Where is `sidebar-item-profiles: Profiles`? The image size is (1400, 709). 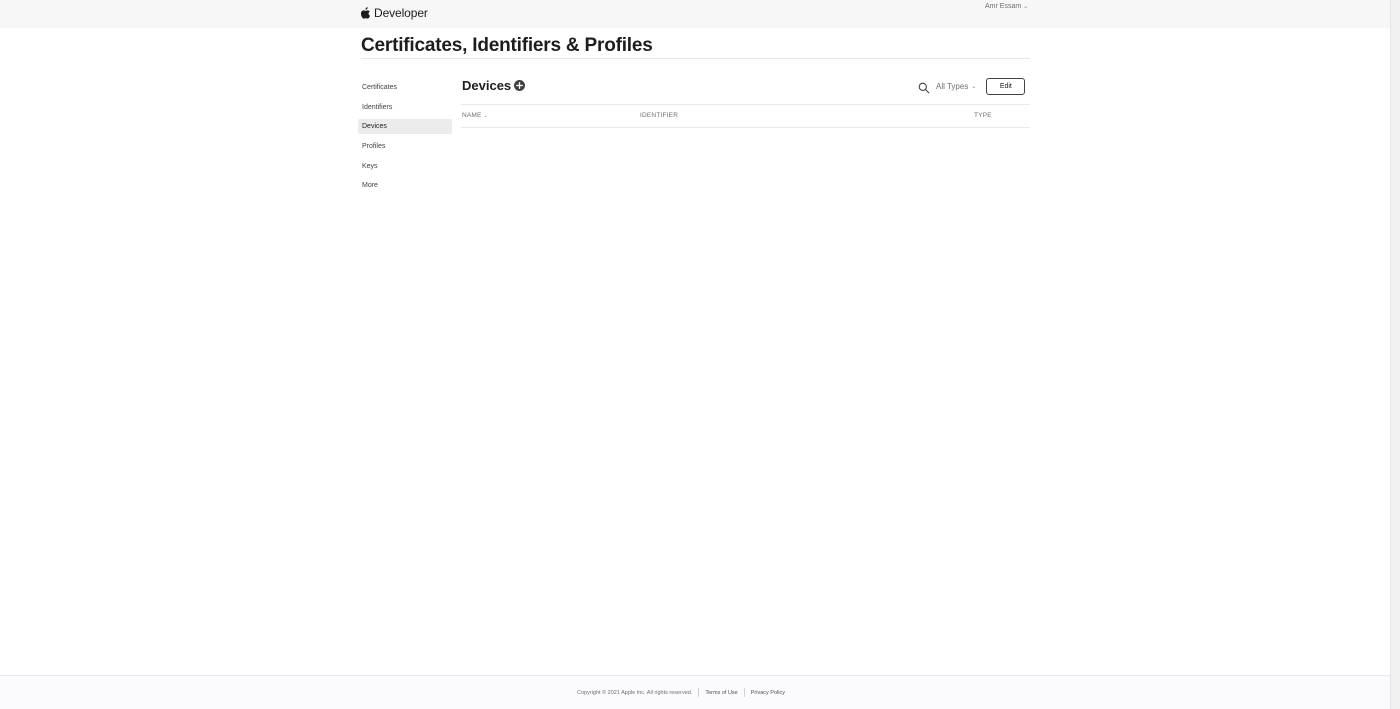
sidebar-item-profiles: Profiles is located at coordinates (405, 146).